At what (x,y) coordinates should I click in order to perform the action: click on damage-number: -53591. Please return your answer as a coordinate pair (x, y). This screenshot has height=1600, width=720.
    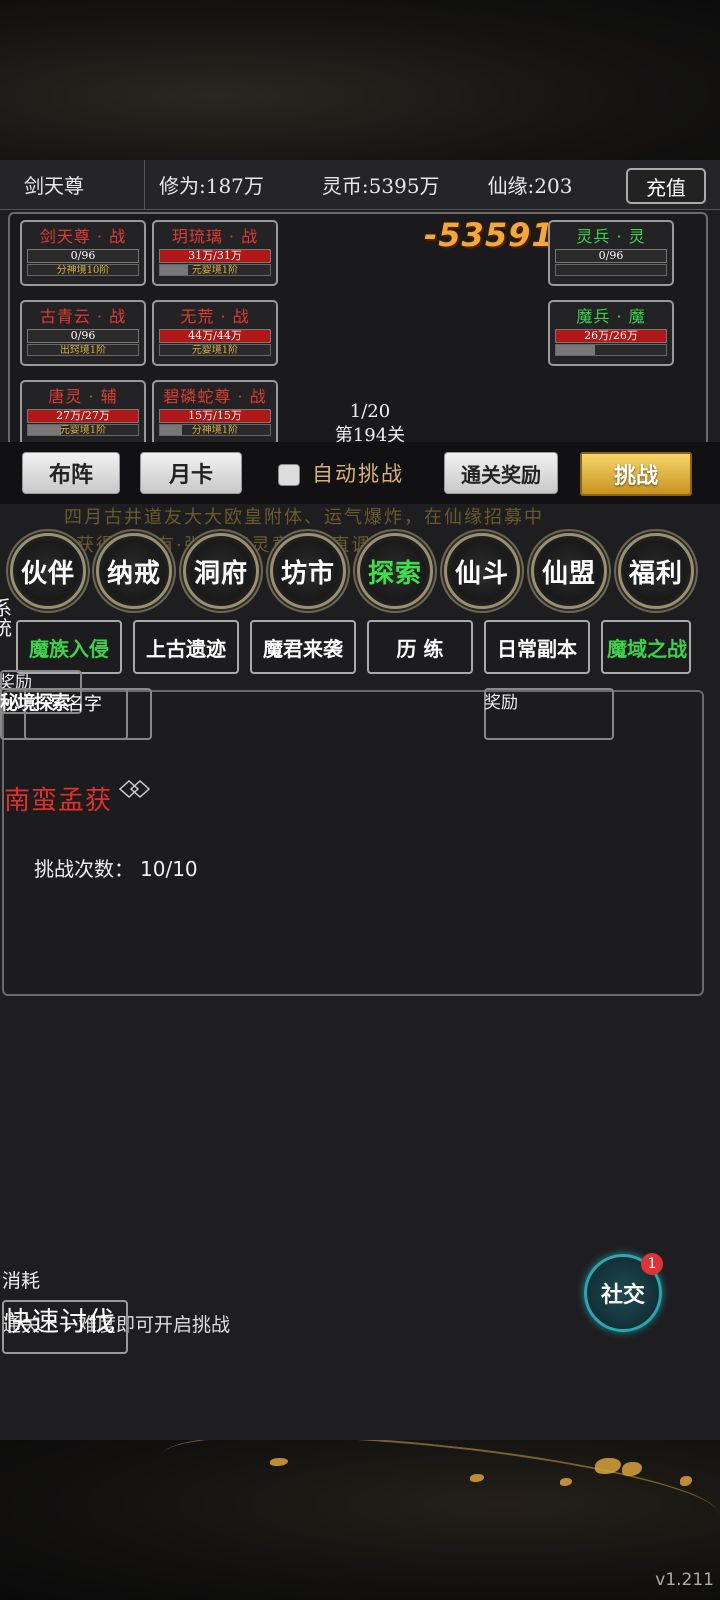
    Looking at the image, I should click on (489, 235).